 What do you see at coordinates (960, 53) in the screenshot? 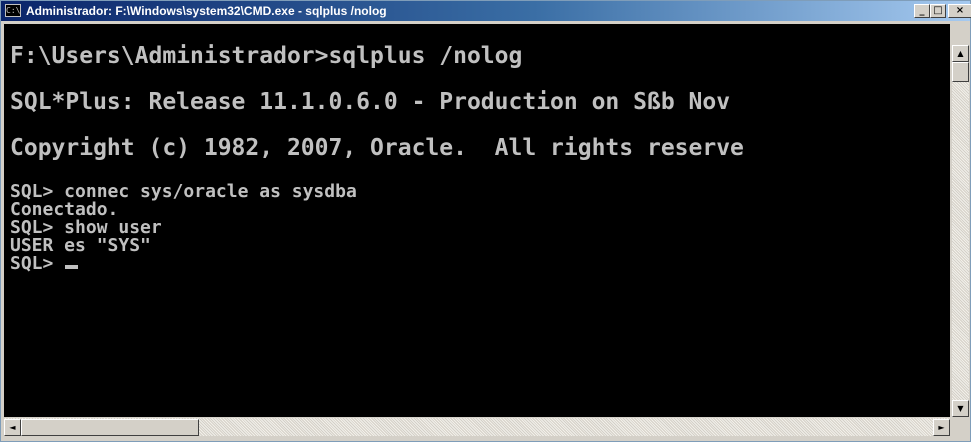
I see `scroll-up-button: ▲` at bounding box center [960, 53].